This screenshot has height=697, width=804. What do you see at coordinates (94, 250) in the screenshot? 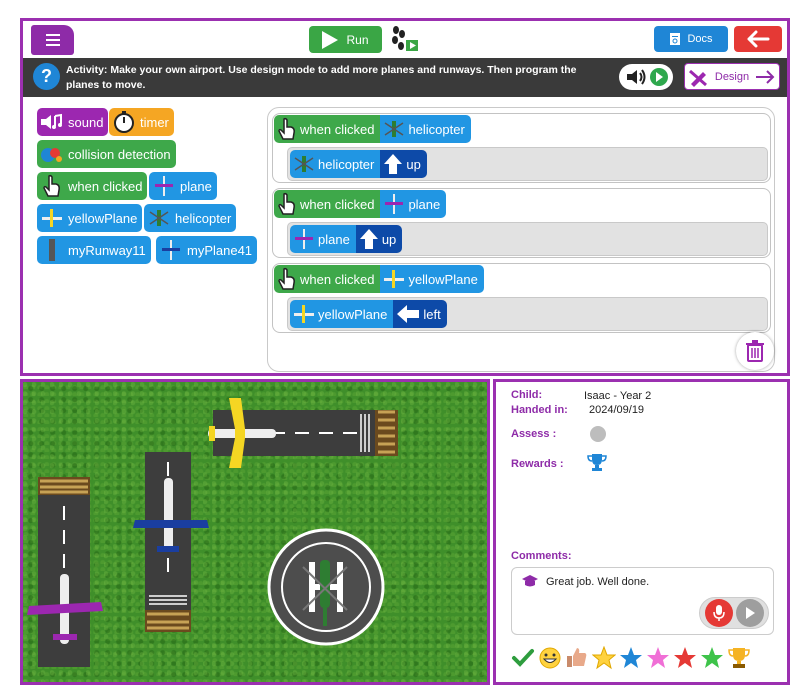
I see `runway-block: myRunway11` at bounding box center [94, 250].